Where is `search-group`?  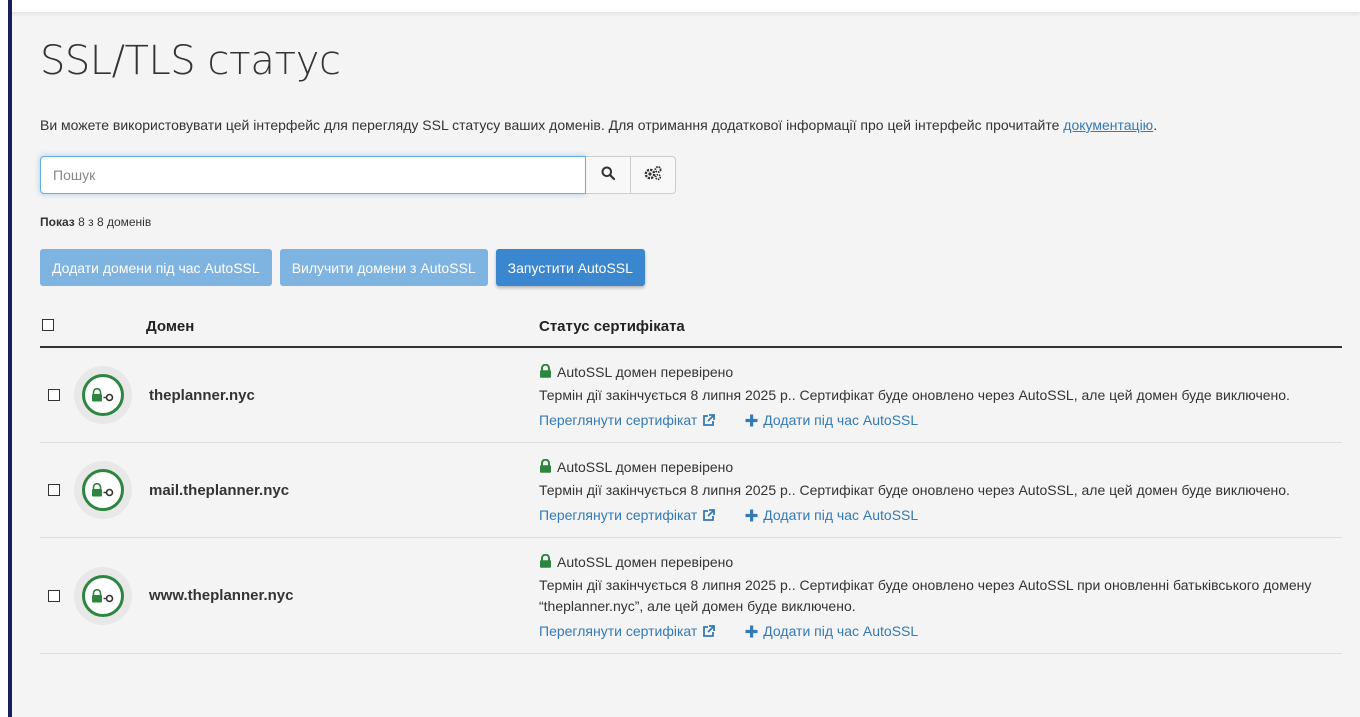
search-group is located at coordinates (358, 175).